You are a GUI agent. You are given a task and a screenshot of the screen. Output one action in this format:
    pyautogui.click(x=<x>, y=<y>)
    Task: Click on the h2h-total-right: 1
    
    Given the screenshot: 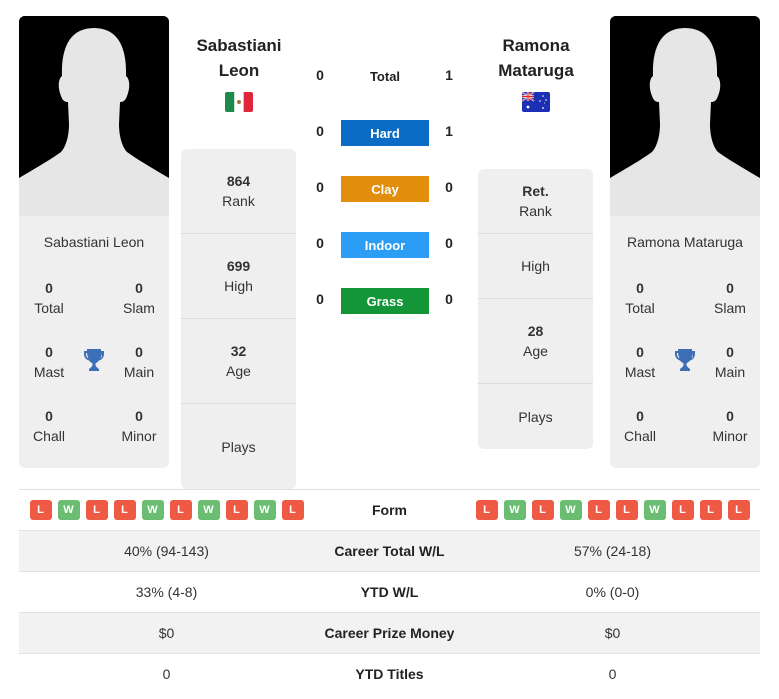 What is the action you would take?
    pyautogui.click(x=449, y=75)
    